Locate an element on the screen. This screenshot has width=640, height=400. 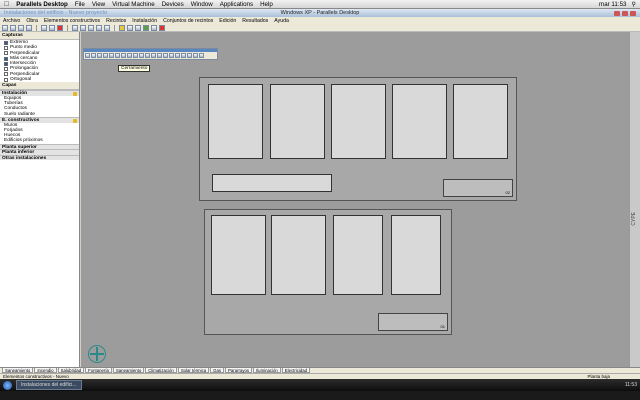
warning-icon is located at coordinates (60, 27).